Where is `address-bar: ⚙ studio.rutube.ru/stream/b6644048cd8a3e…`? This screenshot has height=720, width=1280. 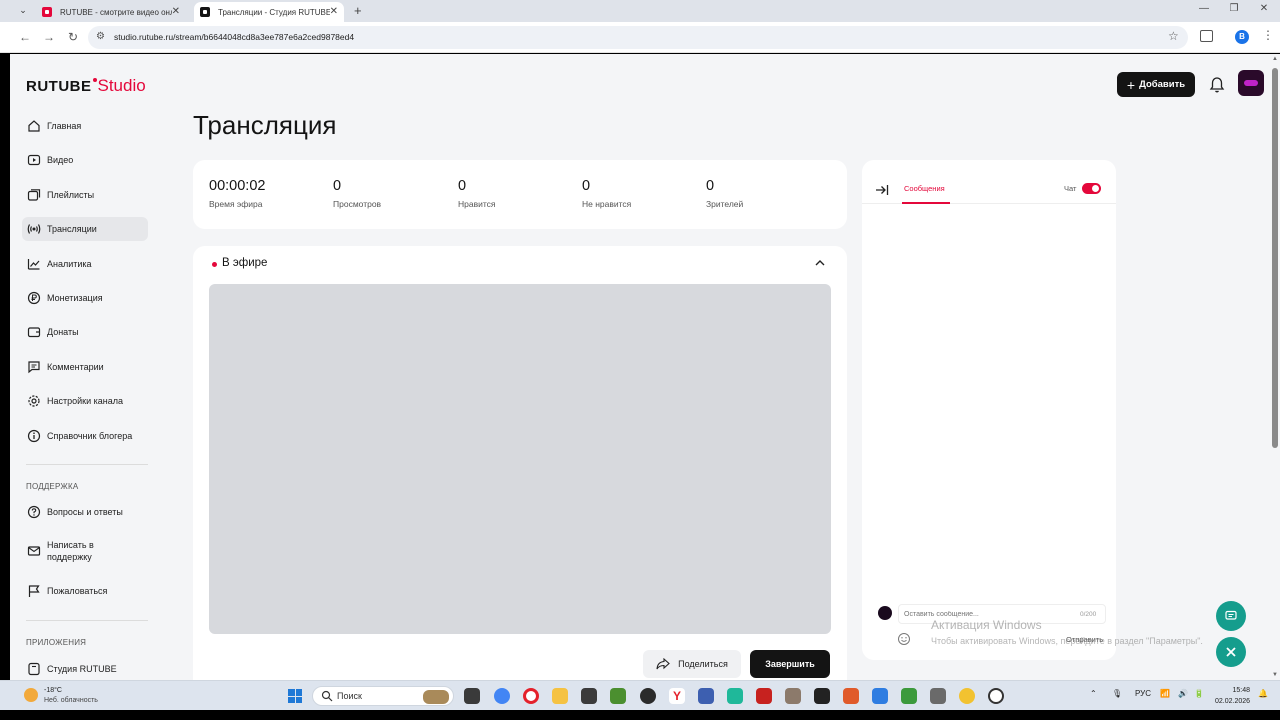
address-bar: ⚙ studio.rutube.ru/stream/b6644048cd8a3e… is located at coordinates (638, 37).